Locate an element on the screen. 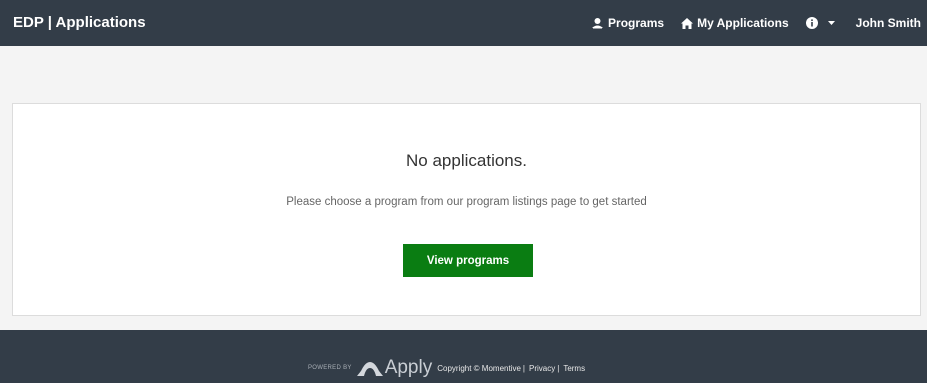 The height and width of the screenshot is (383, 927). nav-programs-label: Programs is located at coordinates (636, 23).